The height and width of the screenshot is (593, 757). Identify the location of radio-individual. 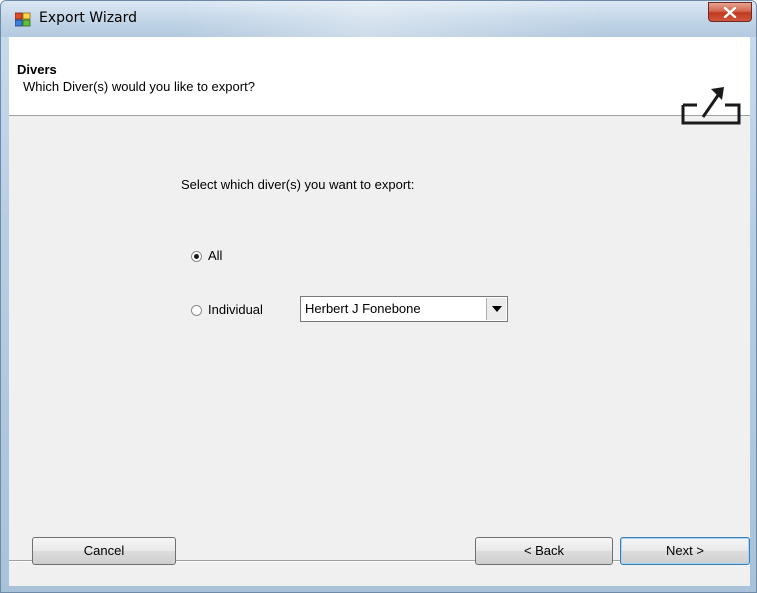
(196, 310).